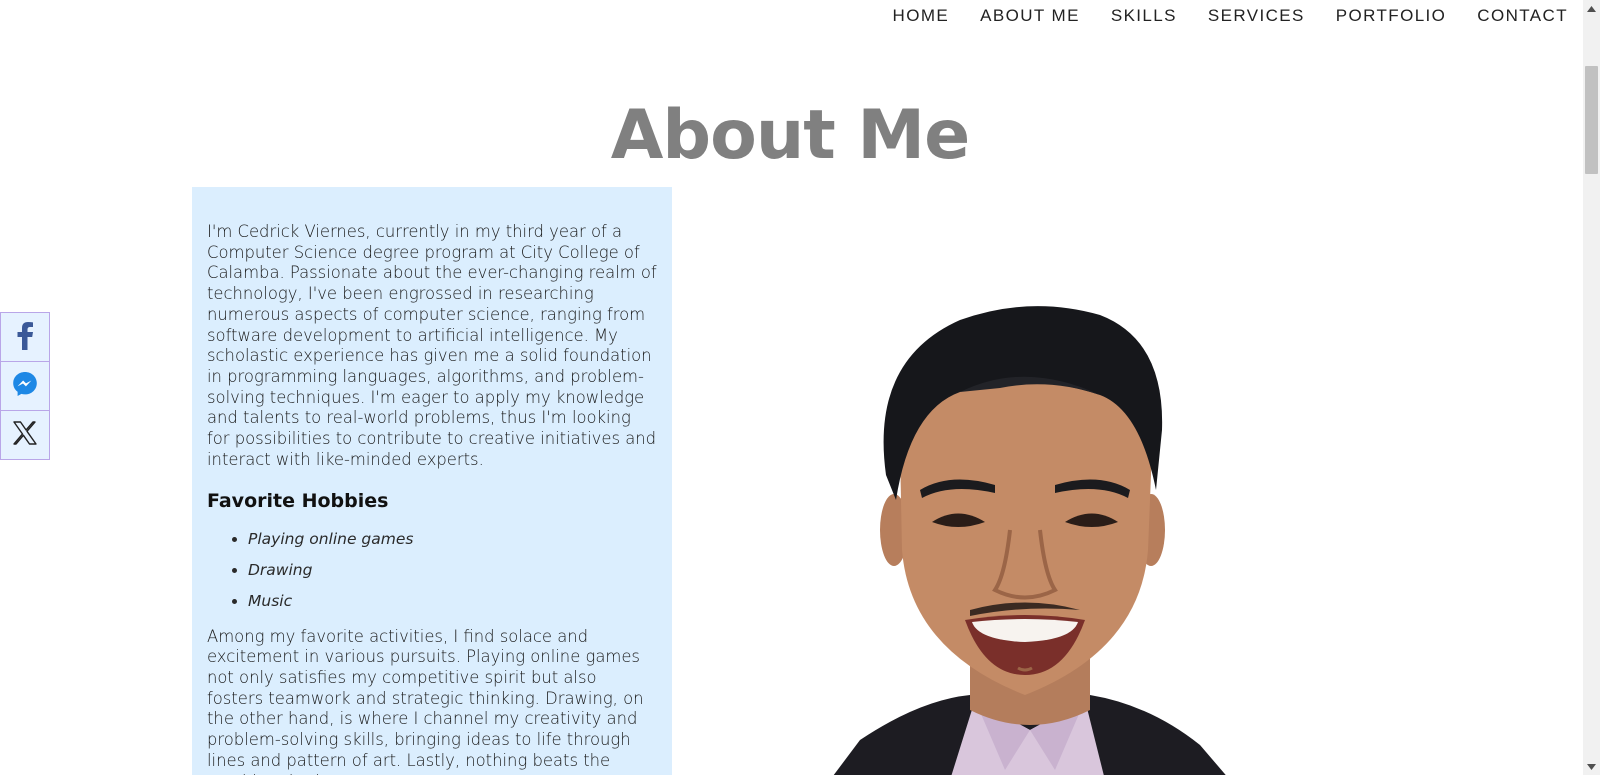  What do you see at coordinates (452, 601) in the screenshot?
I see `hobby-item: Music` at bounding box center [452, 601].